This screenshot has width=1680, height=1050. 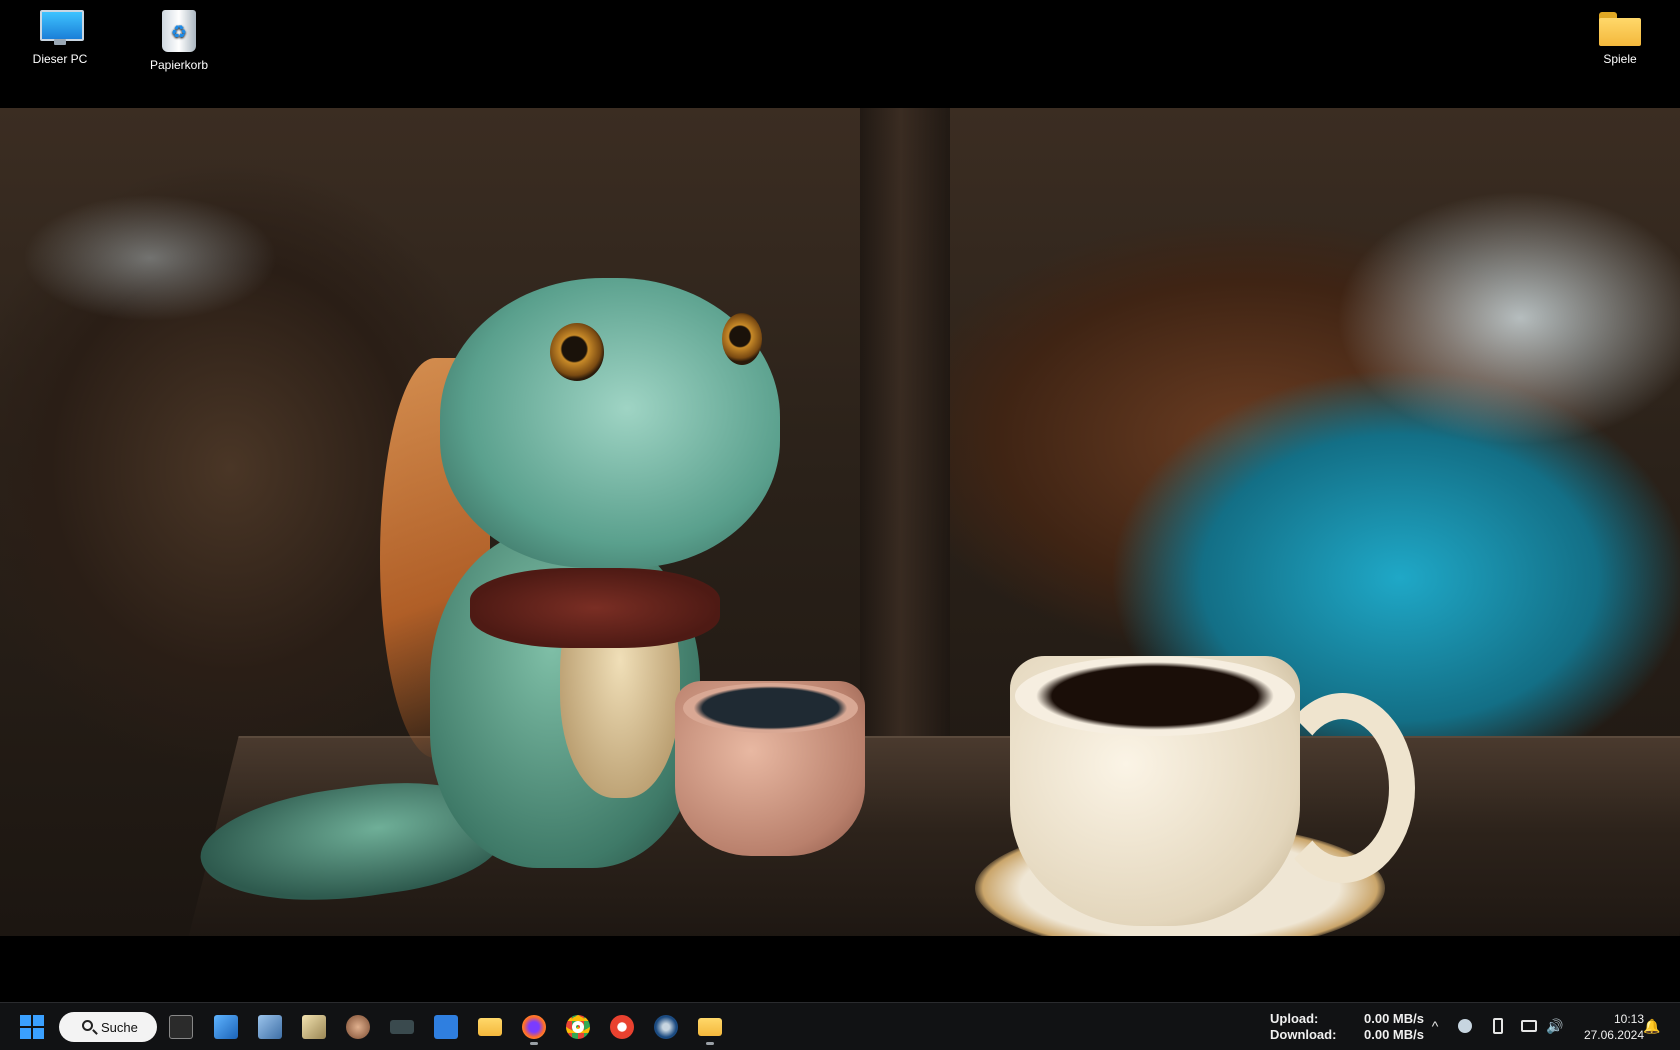 What do you see at coordinates (1435, 1026) in the screenshot?
I see `tray-overflow-chevron-icon: ^` at bounding box center [1435, 1026].